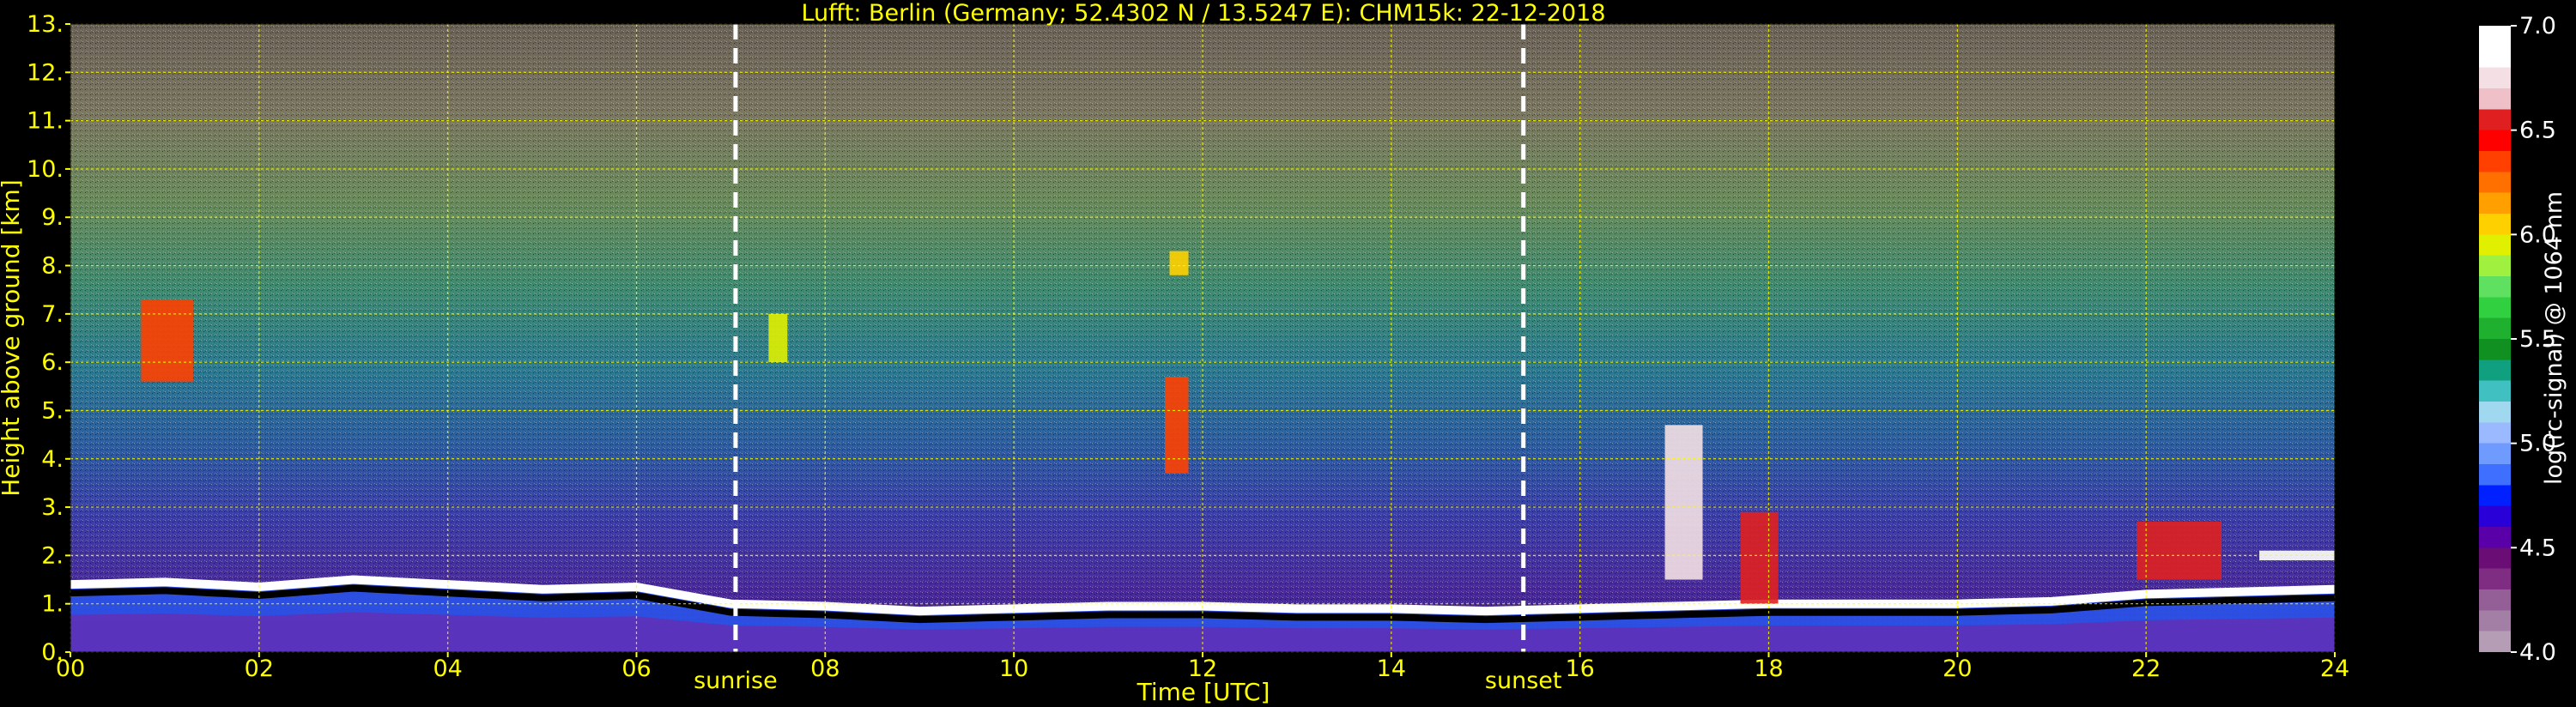 The height and width of the screenshot is (707, 2576). Describe the element at coordinates (1768, 669) in the screenshot. I see `x-tick-label-9: 18` at that location.